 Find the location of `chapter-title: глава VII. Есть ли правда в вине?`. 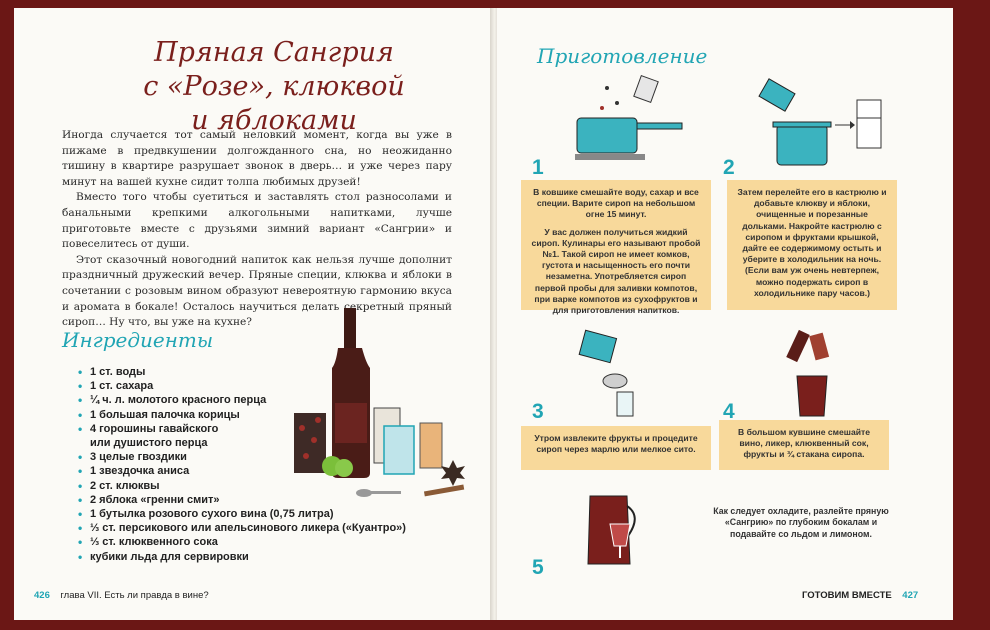

chapter-title: глава VII. Есть ли правда в вине? is located at coordinates (134, 595).